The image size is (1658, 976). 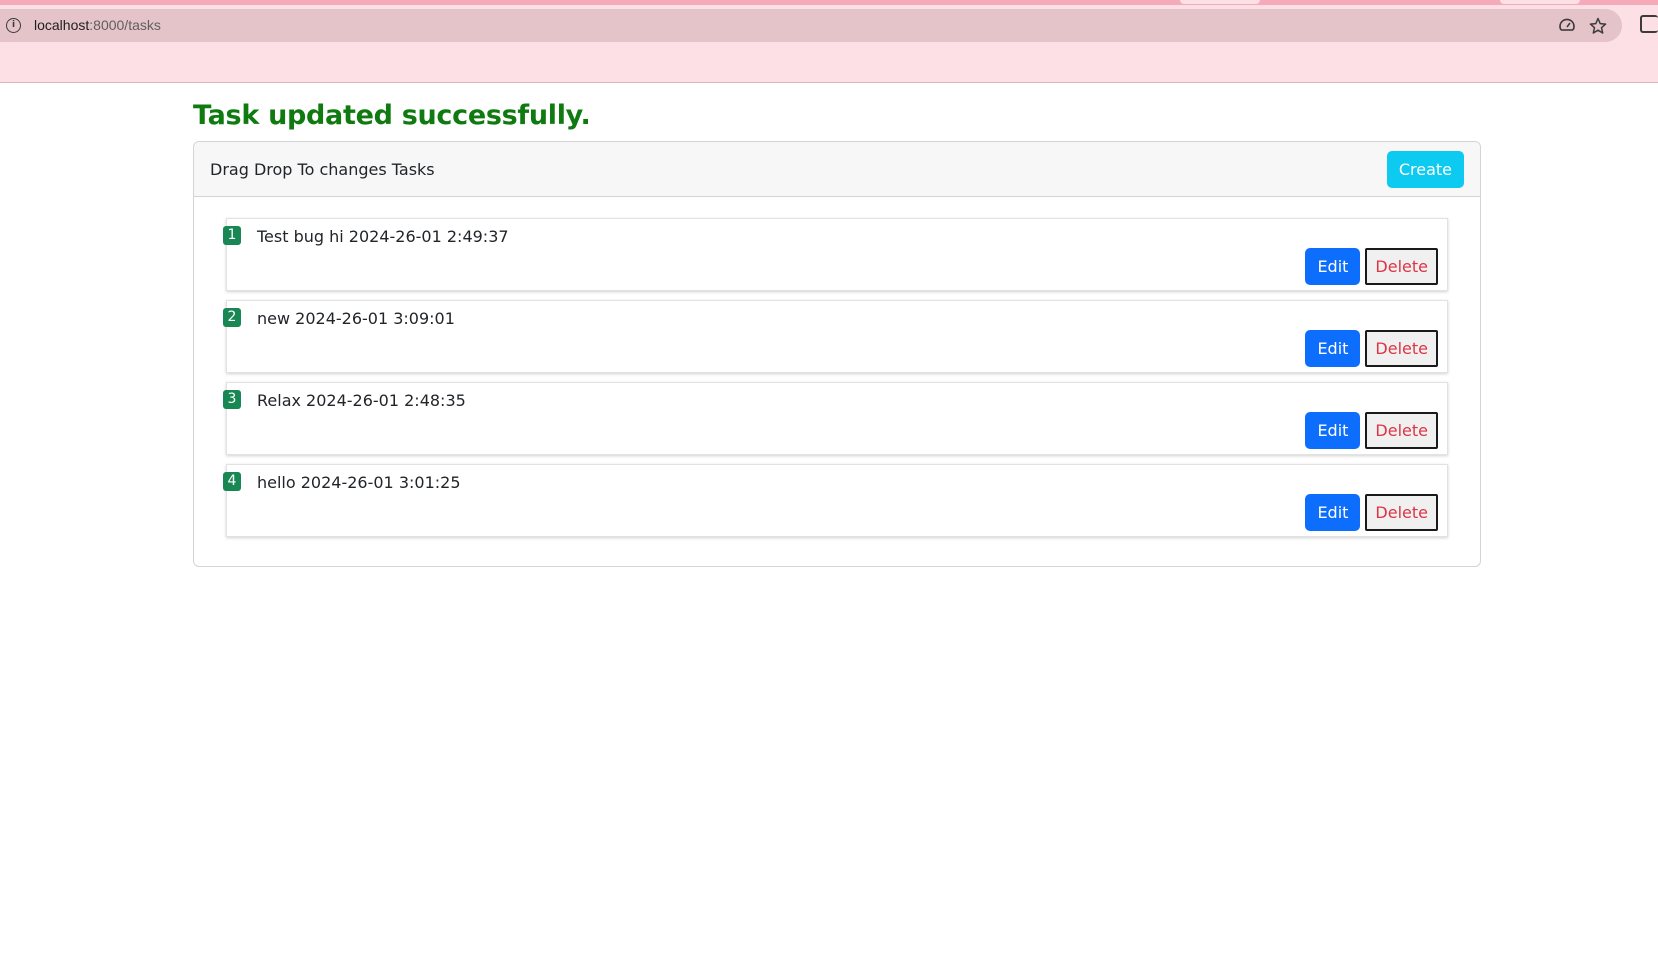 What do you see at coordinates (383, 236) in the screenshot?
I see `task-text: Test bug hi 2024-26-01 2:49:37` at bounding box center [383, 236].